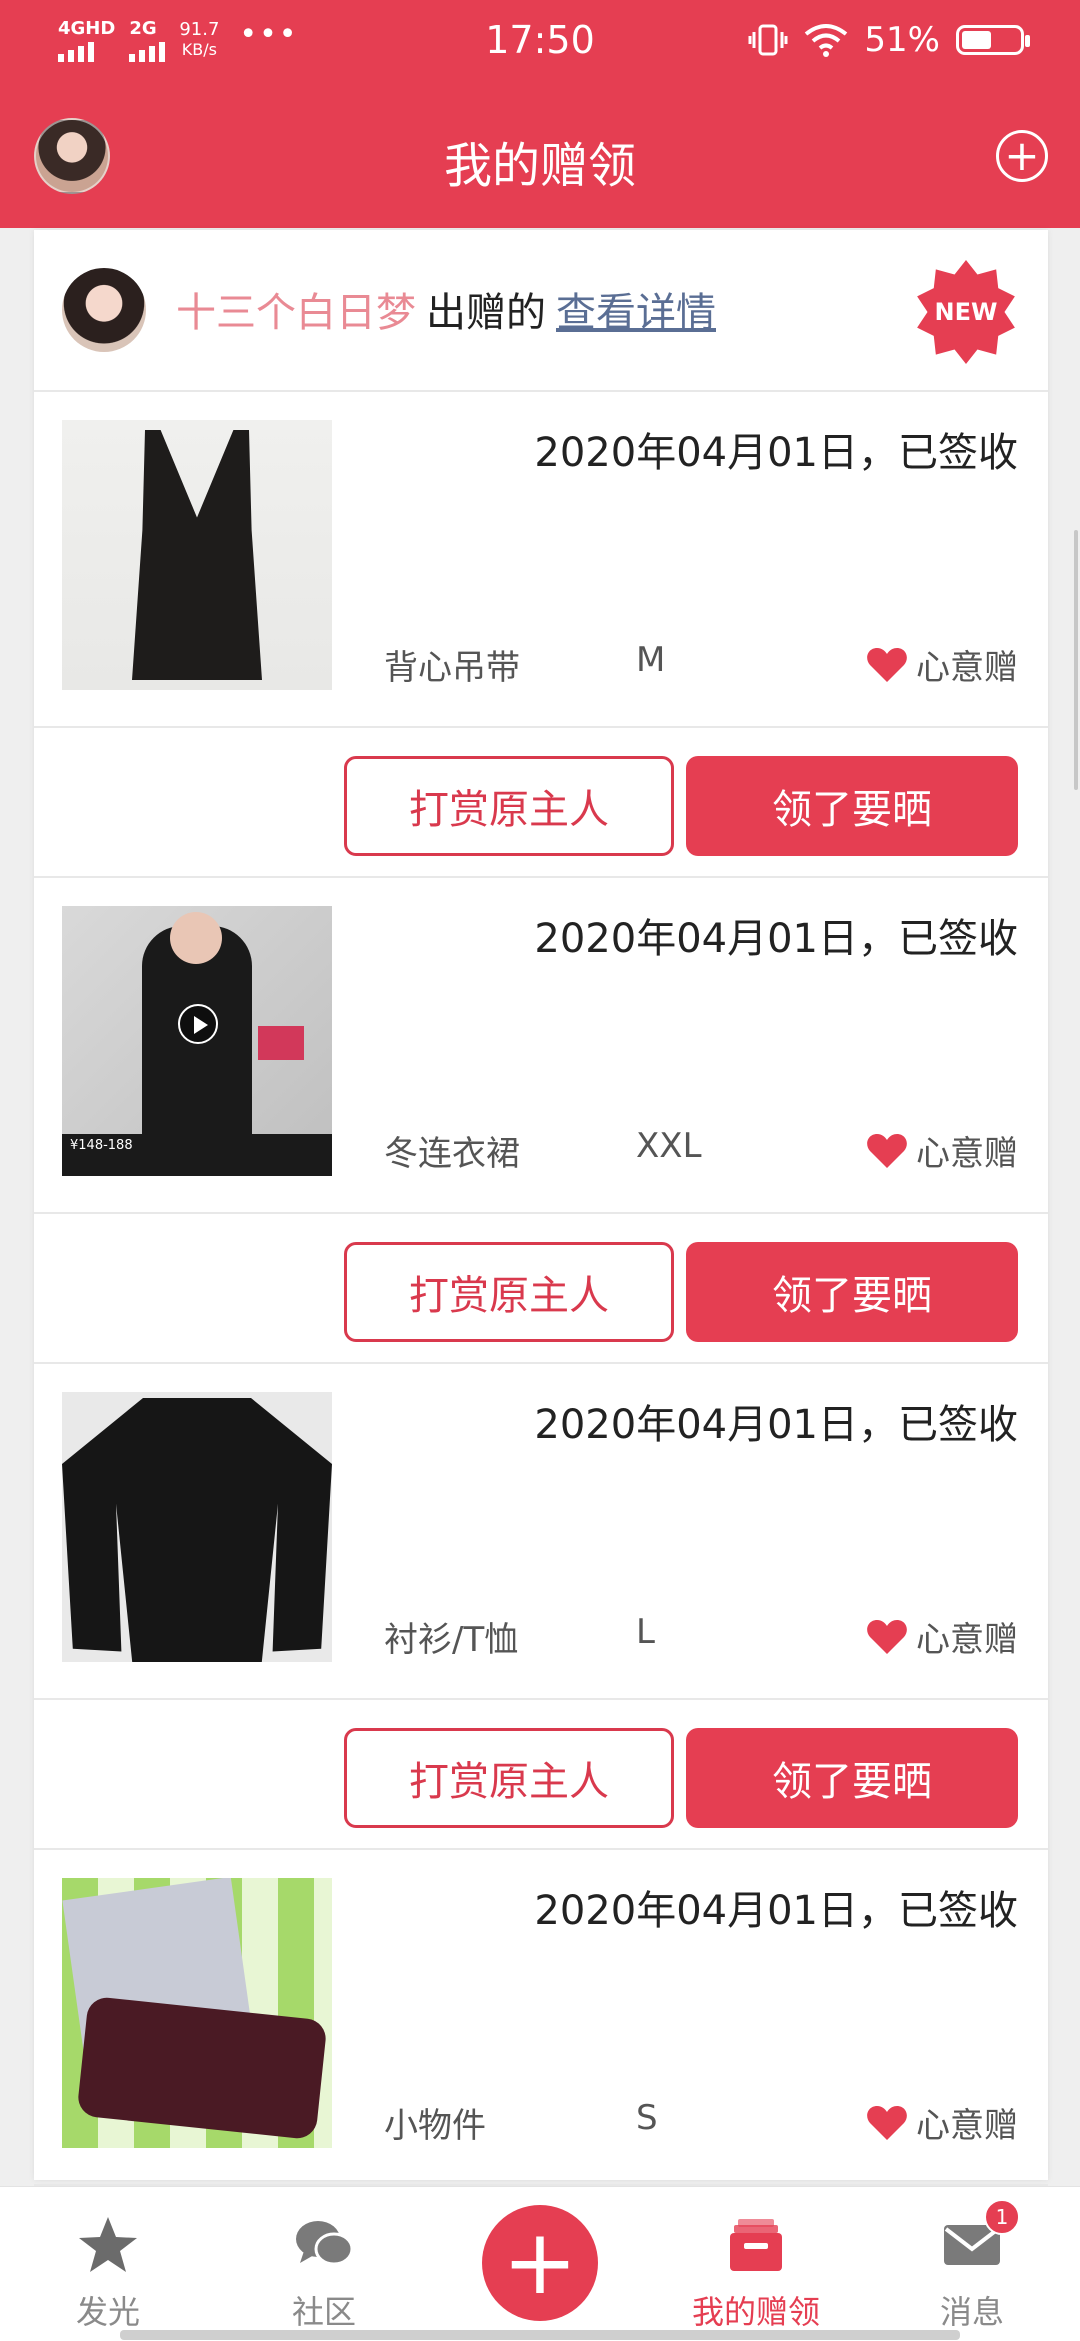  What do you see at coordinates (104, 310) in the screenshot?
I see `donor-avatar` at bounding box center [104, 310].